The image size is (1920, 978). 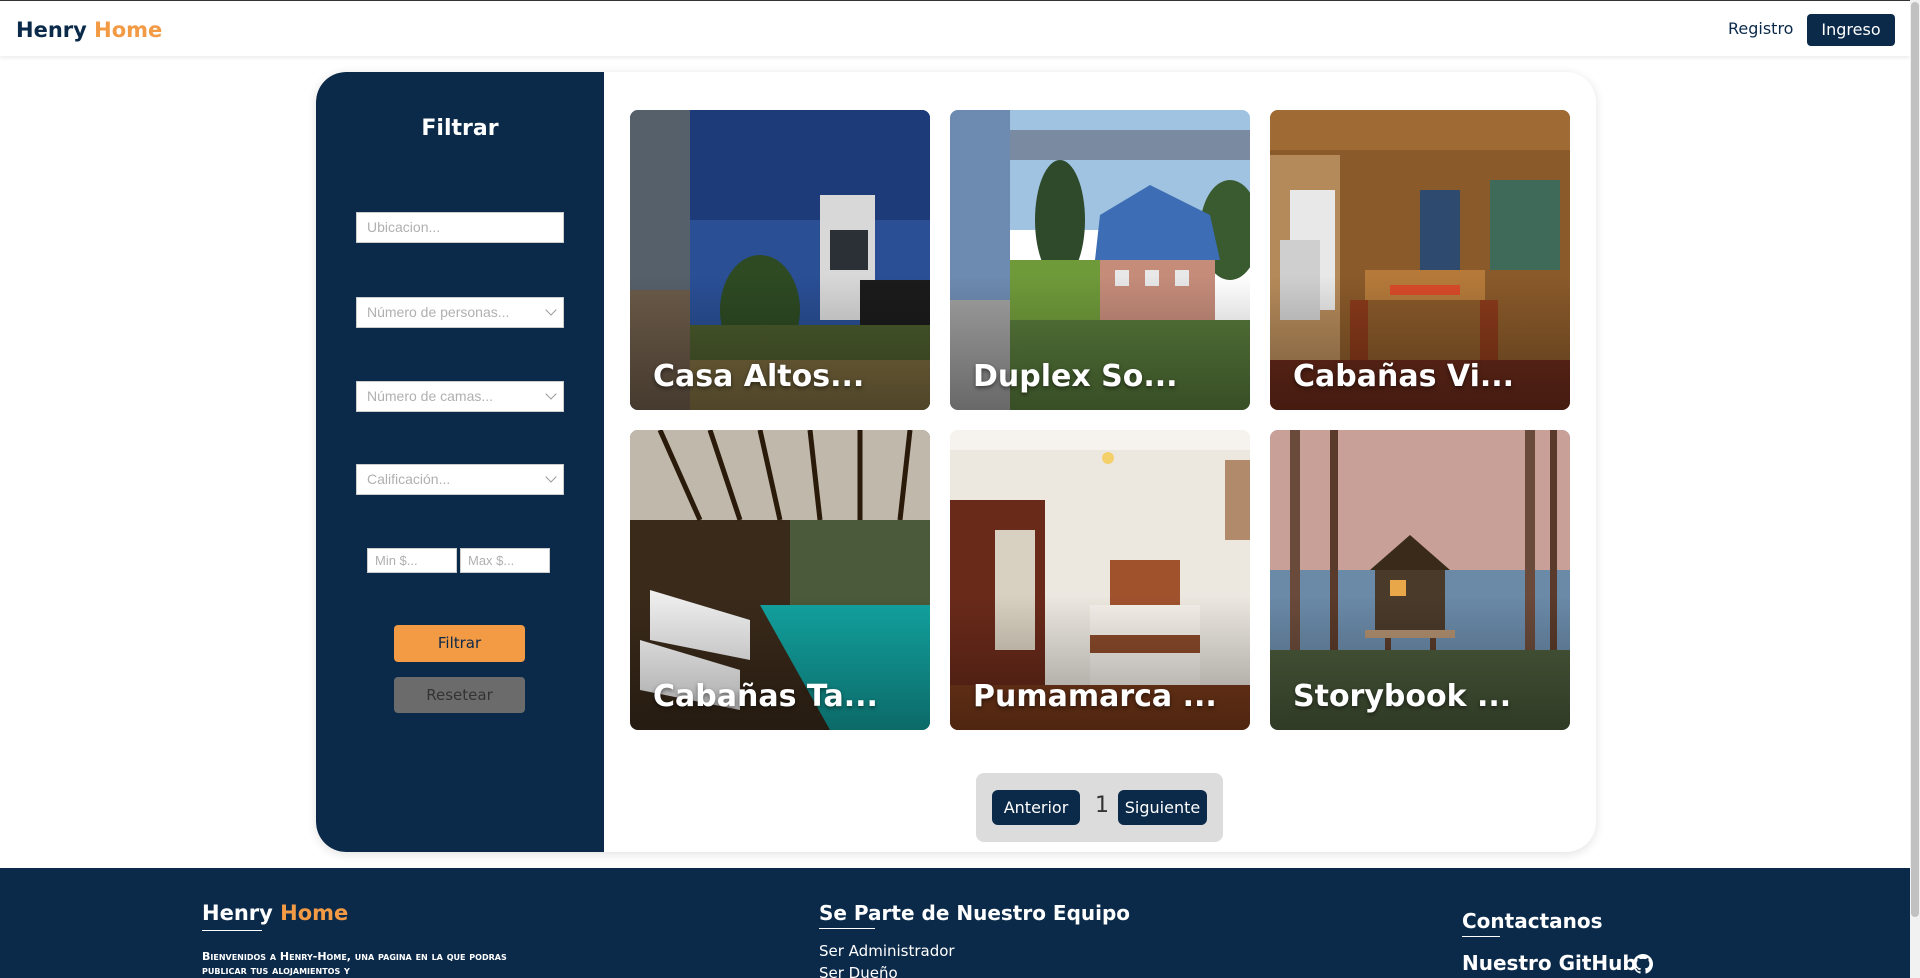 What do you see at coordinates (1851, 30) in the screenshot?
I see `ingreso-button: Ingreso` at bounding box center [1851, 30].